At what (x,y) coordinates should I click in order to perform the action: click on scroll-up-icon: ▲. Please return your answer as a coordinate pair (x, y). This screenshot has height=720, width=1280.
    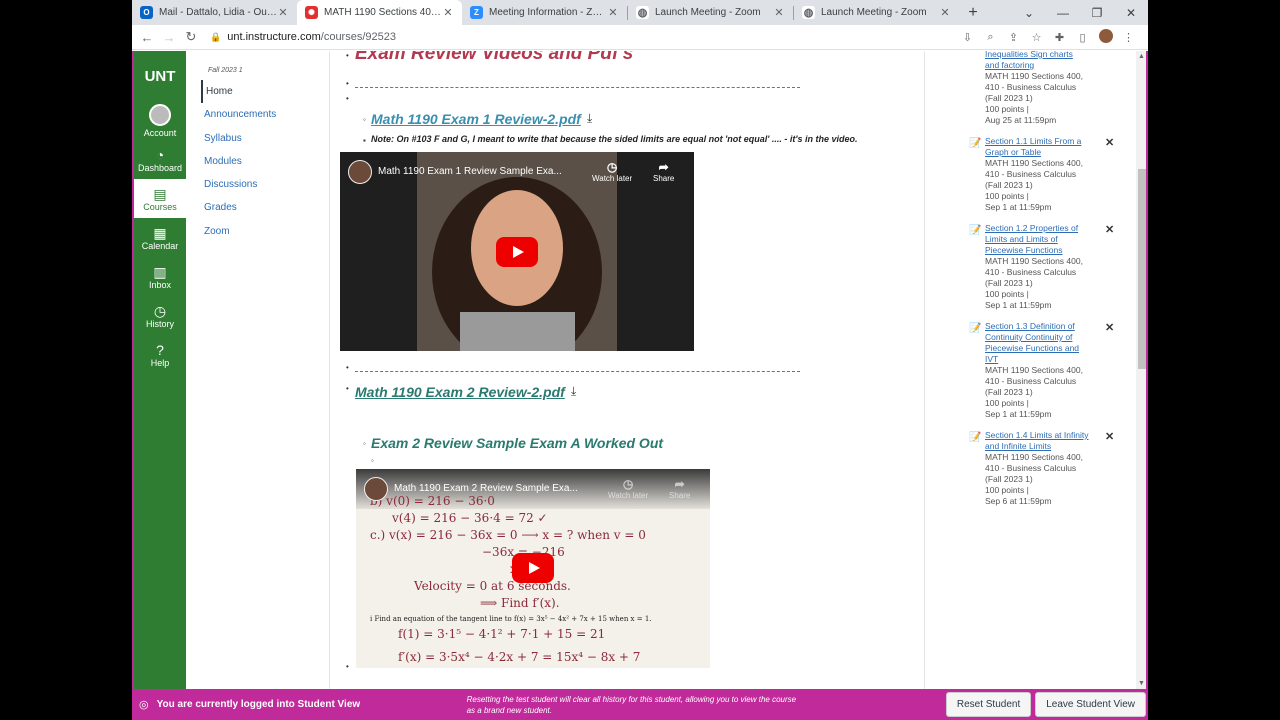
    Looking at the image, I should click on (1141, 56).